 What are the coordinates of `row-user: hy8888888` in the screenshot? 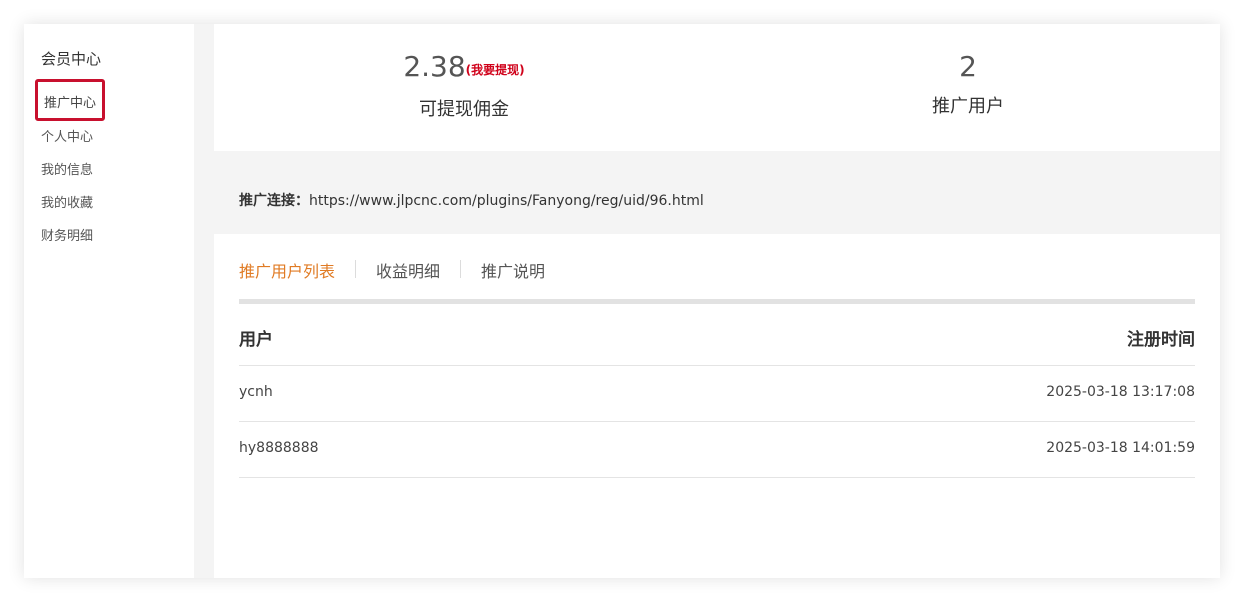 It's located at (279, 448).